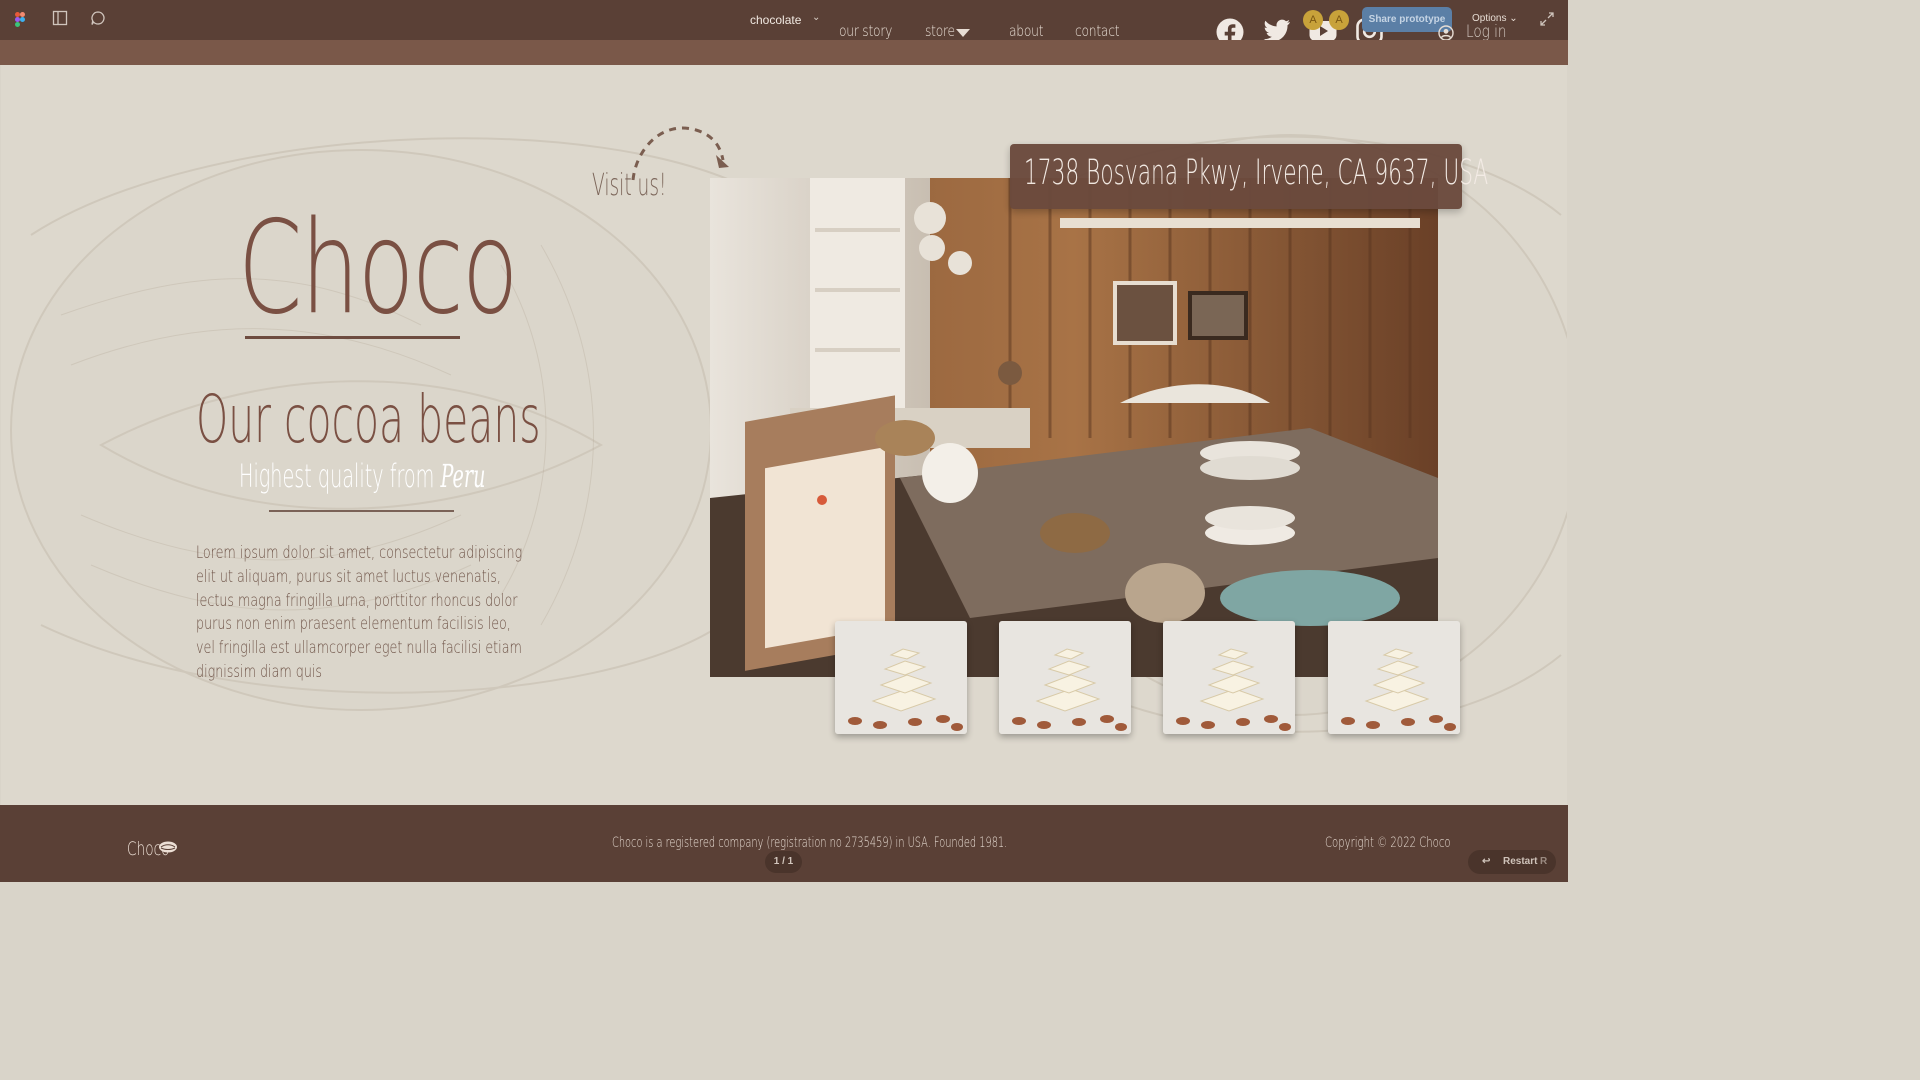 The width and height of the screenshot is (1920, 1080). I want to click on address-card: 1738 Bosvana Pkwy, Irvene, CA 9637, USA, so click(1249, 176).